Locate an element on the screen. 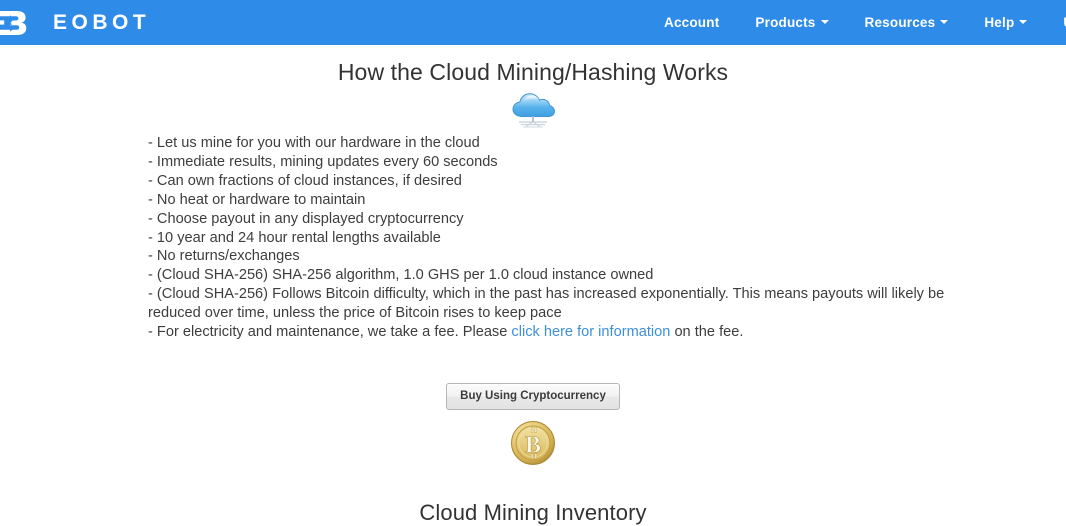  brand-text: EOBOT is located at coordinates (102, 22).